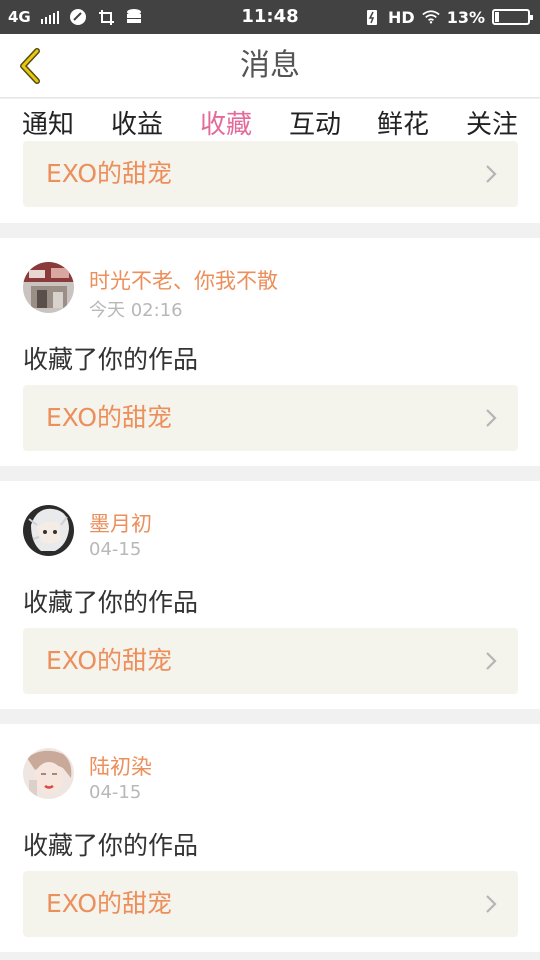  What do you see at coordinates (120, 523) in the screenshot?
I see `username: 墨月初` at bounding box center [120, 523].